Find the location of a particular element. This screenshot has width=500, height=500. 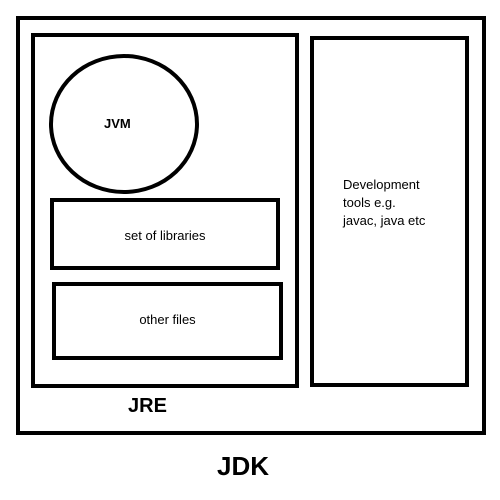

jre-label: JRE is located at coordinates (147, 406).